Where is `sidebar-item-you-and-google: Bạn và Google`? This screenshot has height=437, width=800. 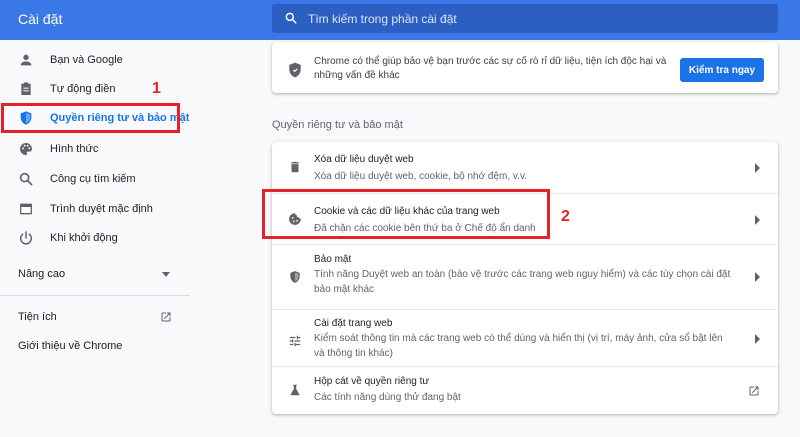 sidebar-item-you-and-google: Bạn và Google is located at coordinates (95, 60).